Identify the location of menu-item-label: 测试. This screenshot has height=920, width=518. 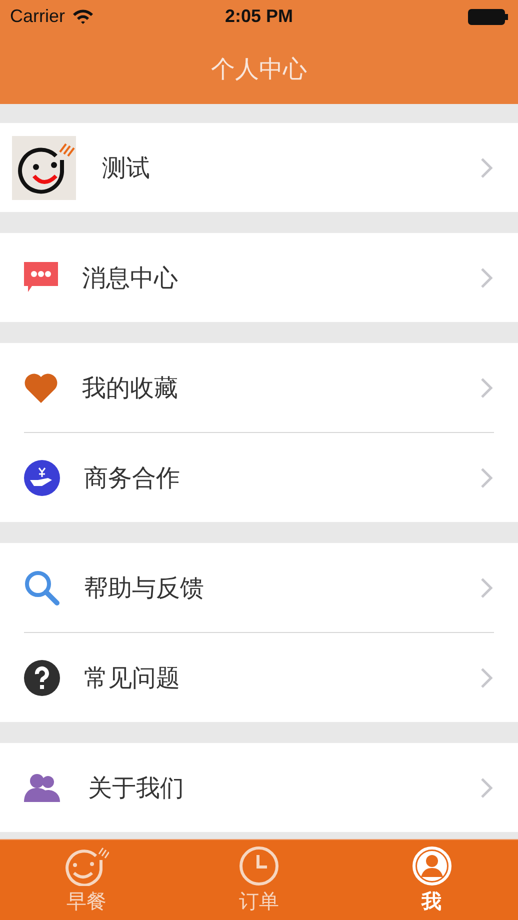
(291, 168).